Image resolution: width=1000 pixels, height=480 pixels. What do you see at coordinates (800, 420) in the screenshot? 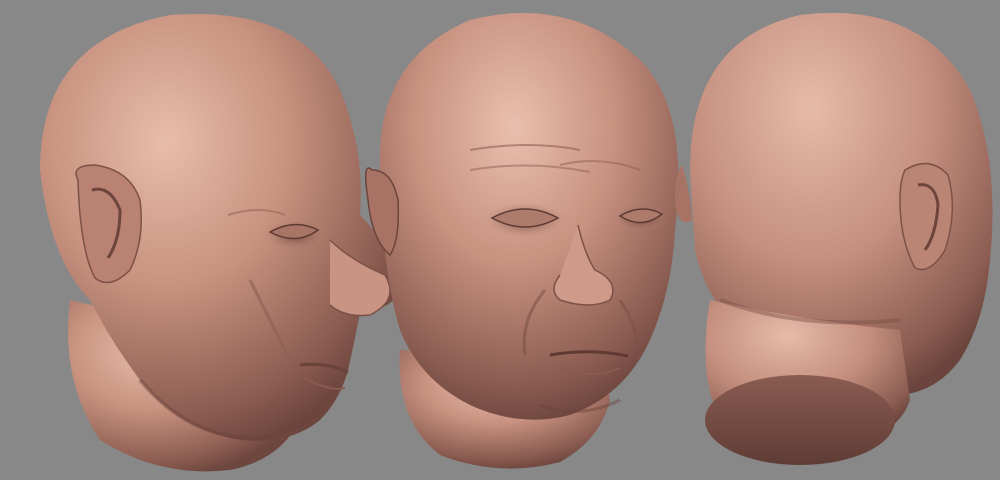
I see `head3-neck-cut` at bounding box center [800, 420].